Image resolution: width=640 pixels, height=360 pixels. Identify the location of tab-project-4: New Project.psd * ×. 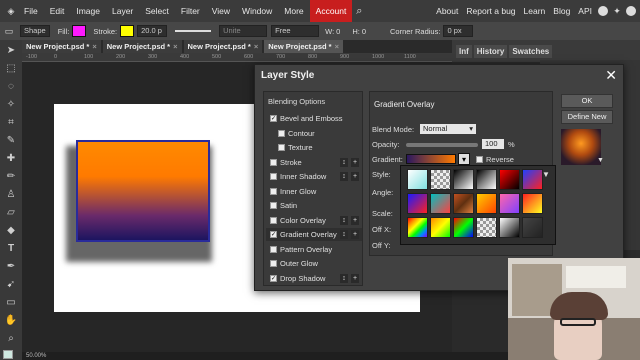
(303, 46).